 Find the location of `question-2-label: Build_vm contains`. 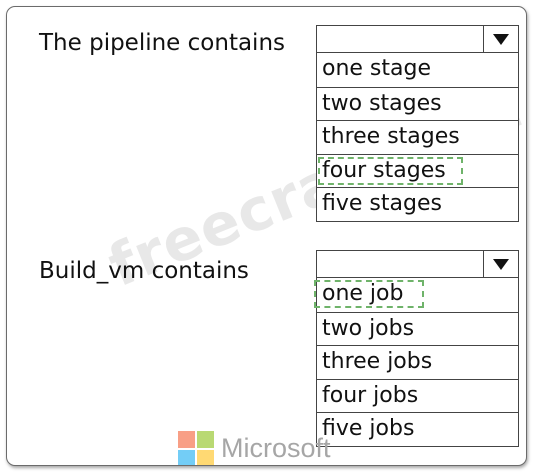

question-2-label: Build_vm contains is located at coordinates (144, 271).